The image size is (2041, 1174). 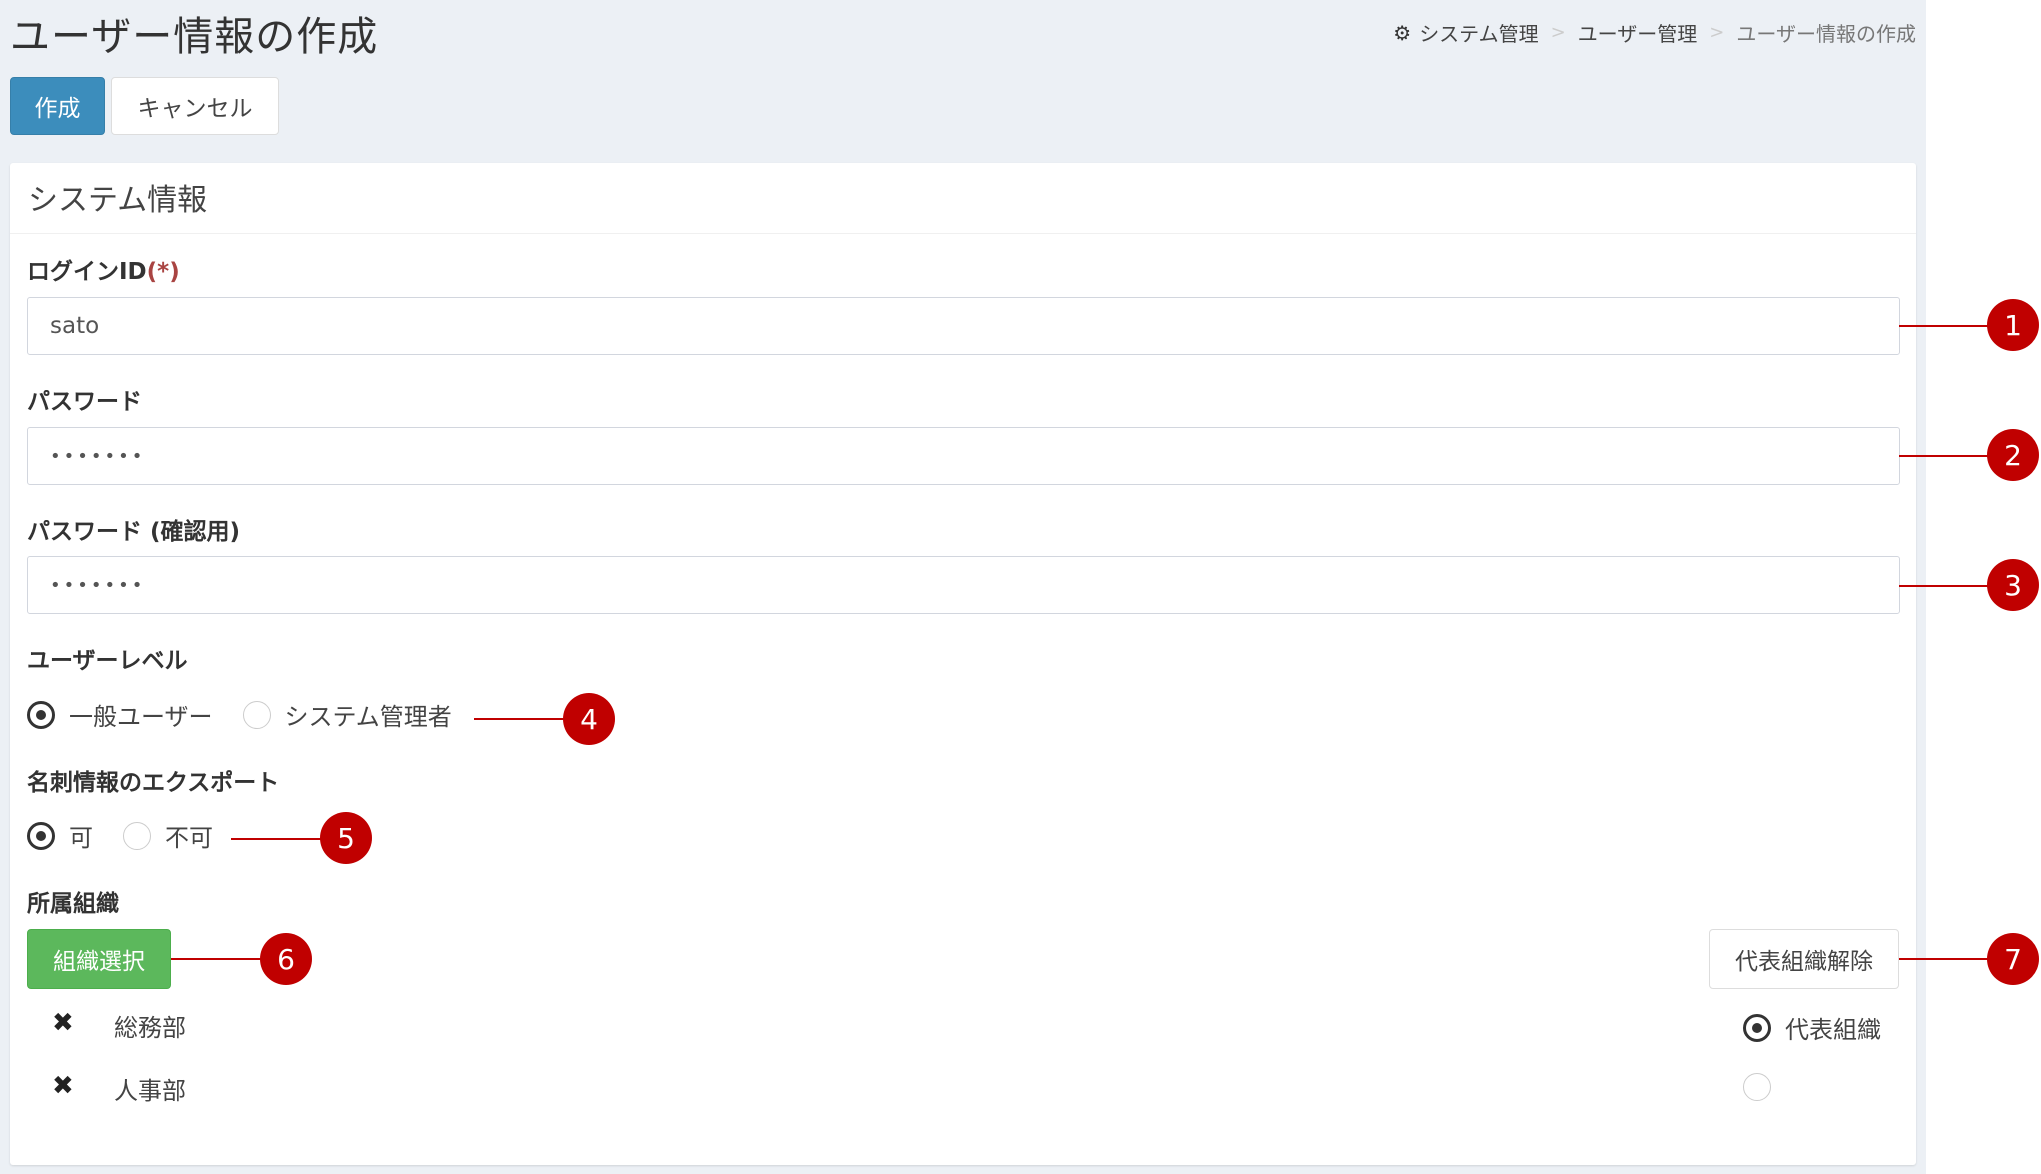 What do you see at coordinates (2013, 959) in the screenshot?
I see `callout-badge-7: 7` at bounding box center [2013, 959].